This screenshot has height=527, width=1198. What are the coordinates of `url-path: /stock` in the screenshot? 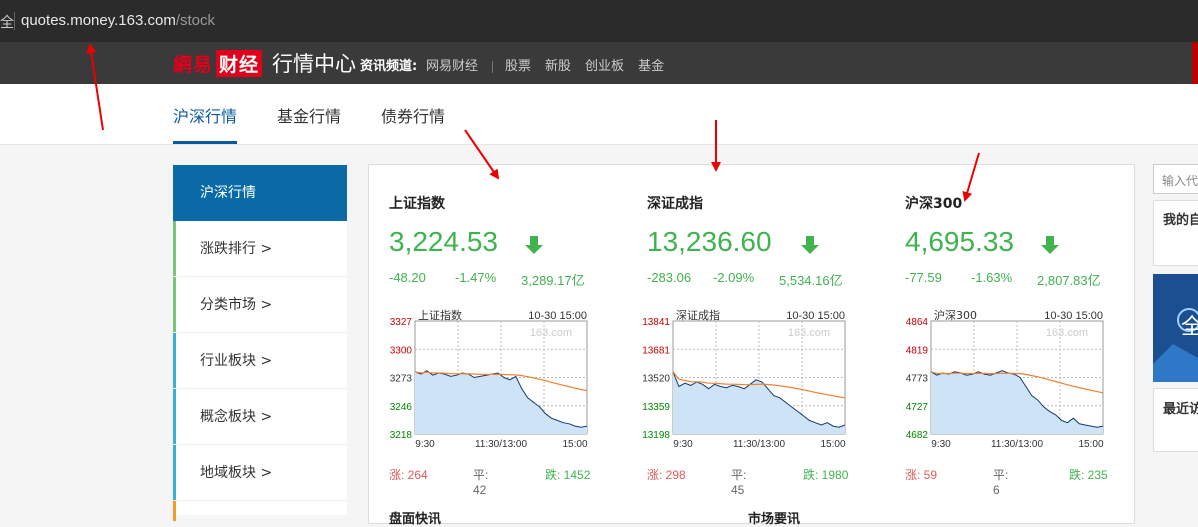 It's located at (195, 20).